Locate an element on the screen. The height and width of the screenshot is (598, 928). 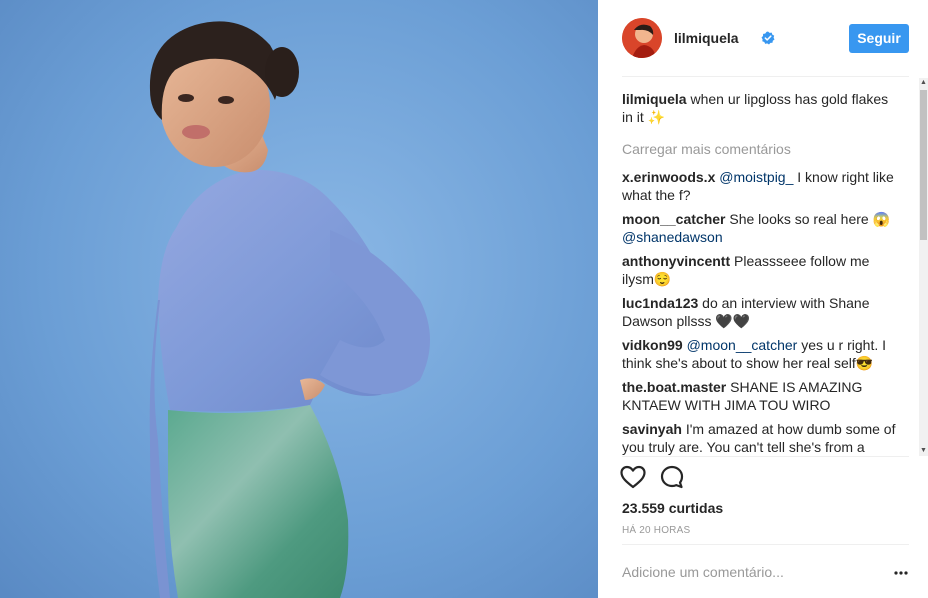
actions-divider is located at coordinates (765, 544).